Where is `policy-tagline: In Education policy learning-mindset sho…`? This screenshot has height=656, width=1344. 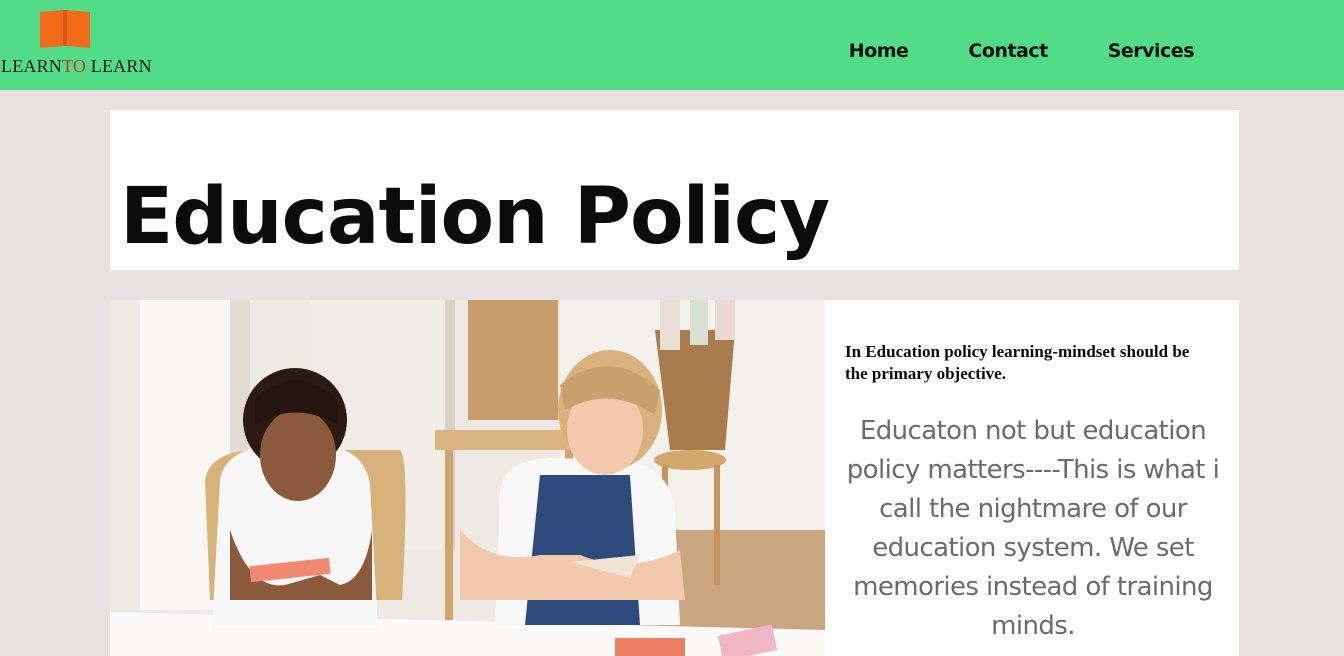 policy-tagline: In Education policy learning-mindset sho… is located at coordinates (1017, 362).